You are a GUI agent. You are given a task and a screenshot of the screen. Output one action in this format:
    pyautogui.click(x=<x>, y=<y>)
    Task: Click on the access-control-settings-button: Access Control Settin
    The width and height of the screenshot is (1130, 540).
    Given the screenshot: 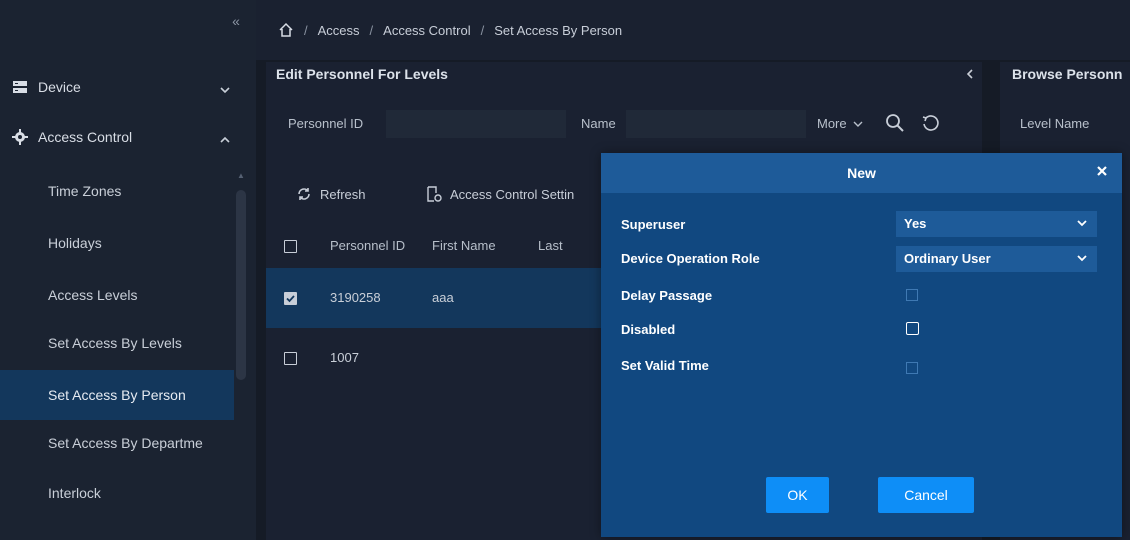 What is the action you would take?
    pyautogui.click(x=500, y=194)
    